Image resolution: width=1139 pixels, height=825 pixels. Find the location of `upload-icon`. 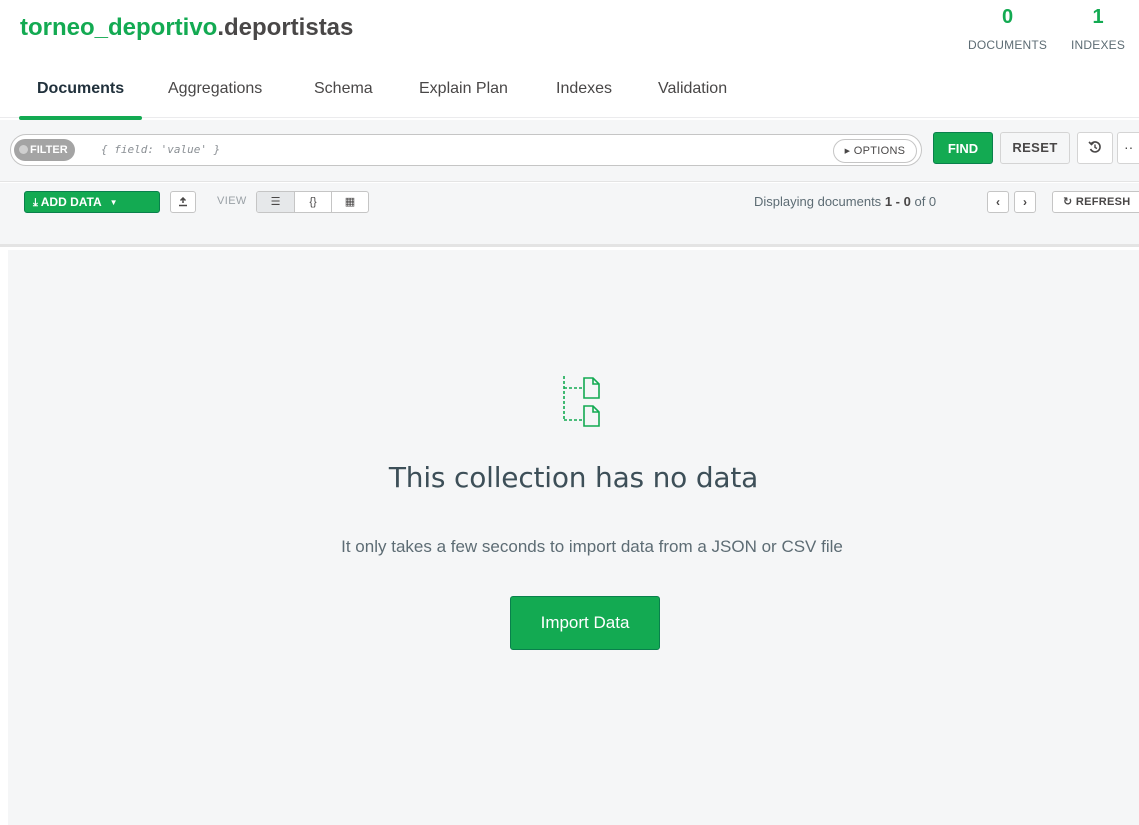

upload-icon is located at coordinates (183, 201).